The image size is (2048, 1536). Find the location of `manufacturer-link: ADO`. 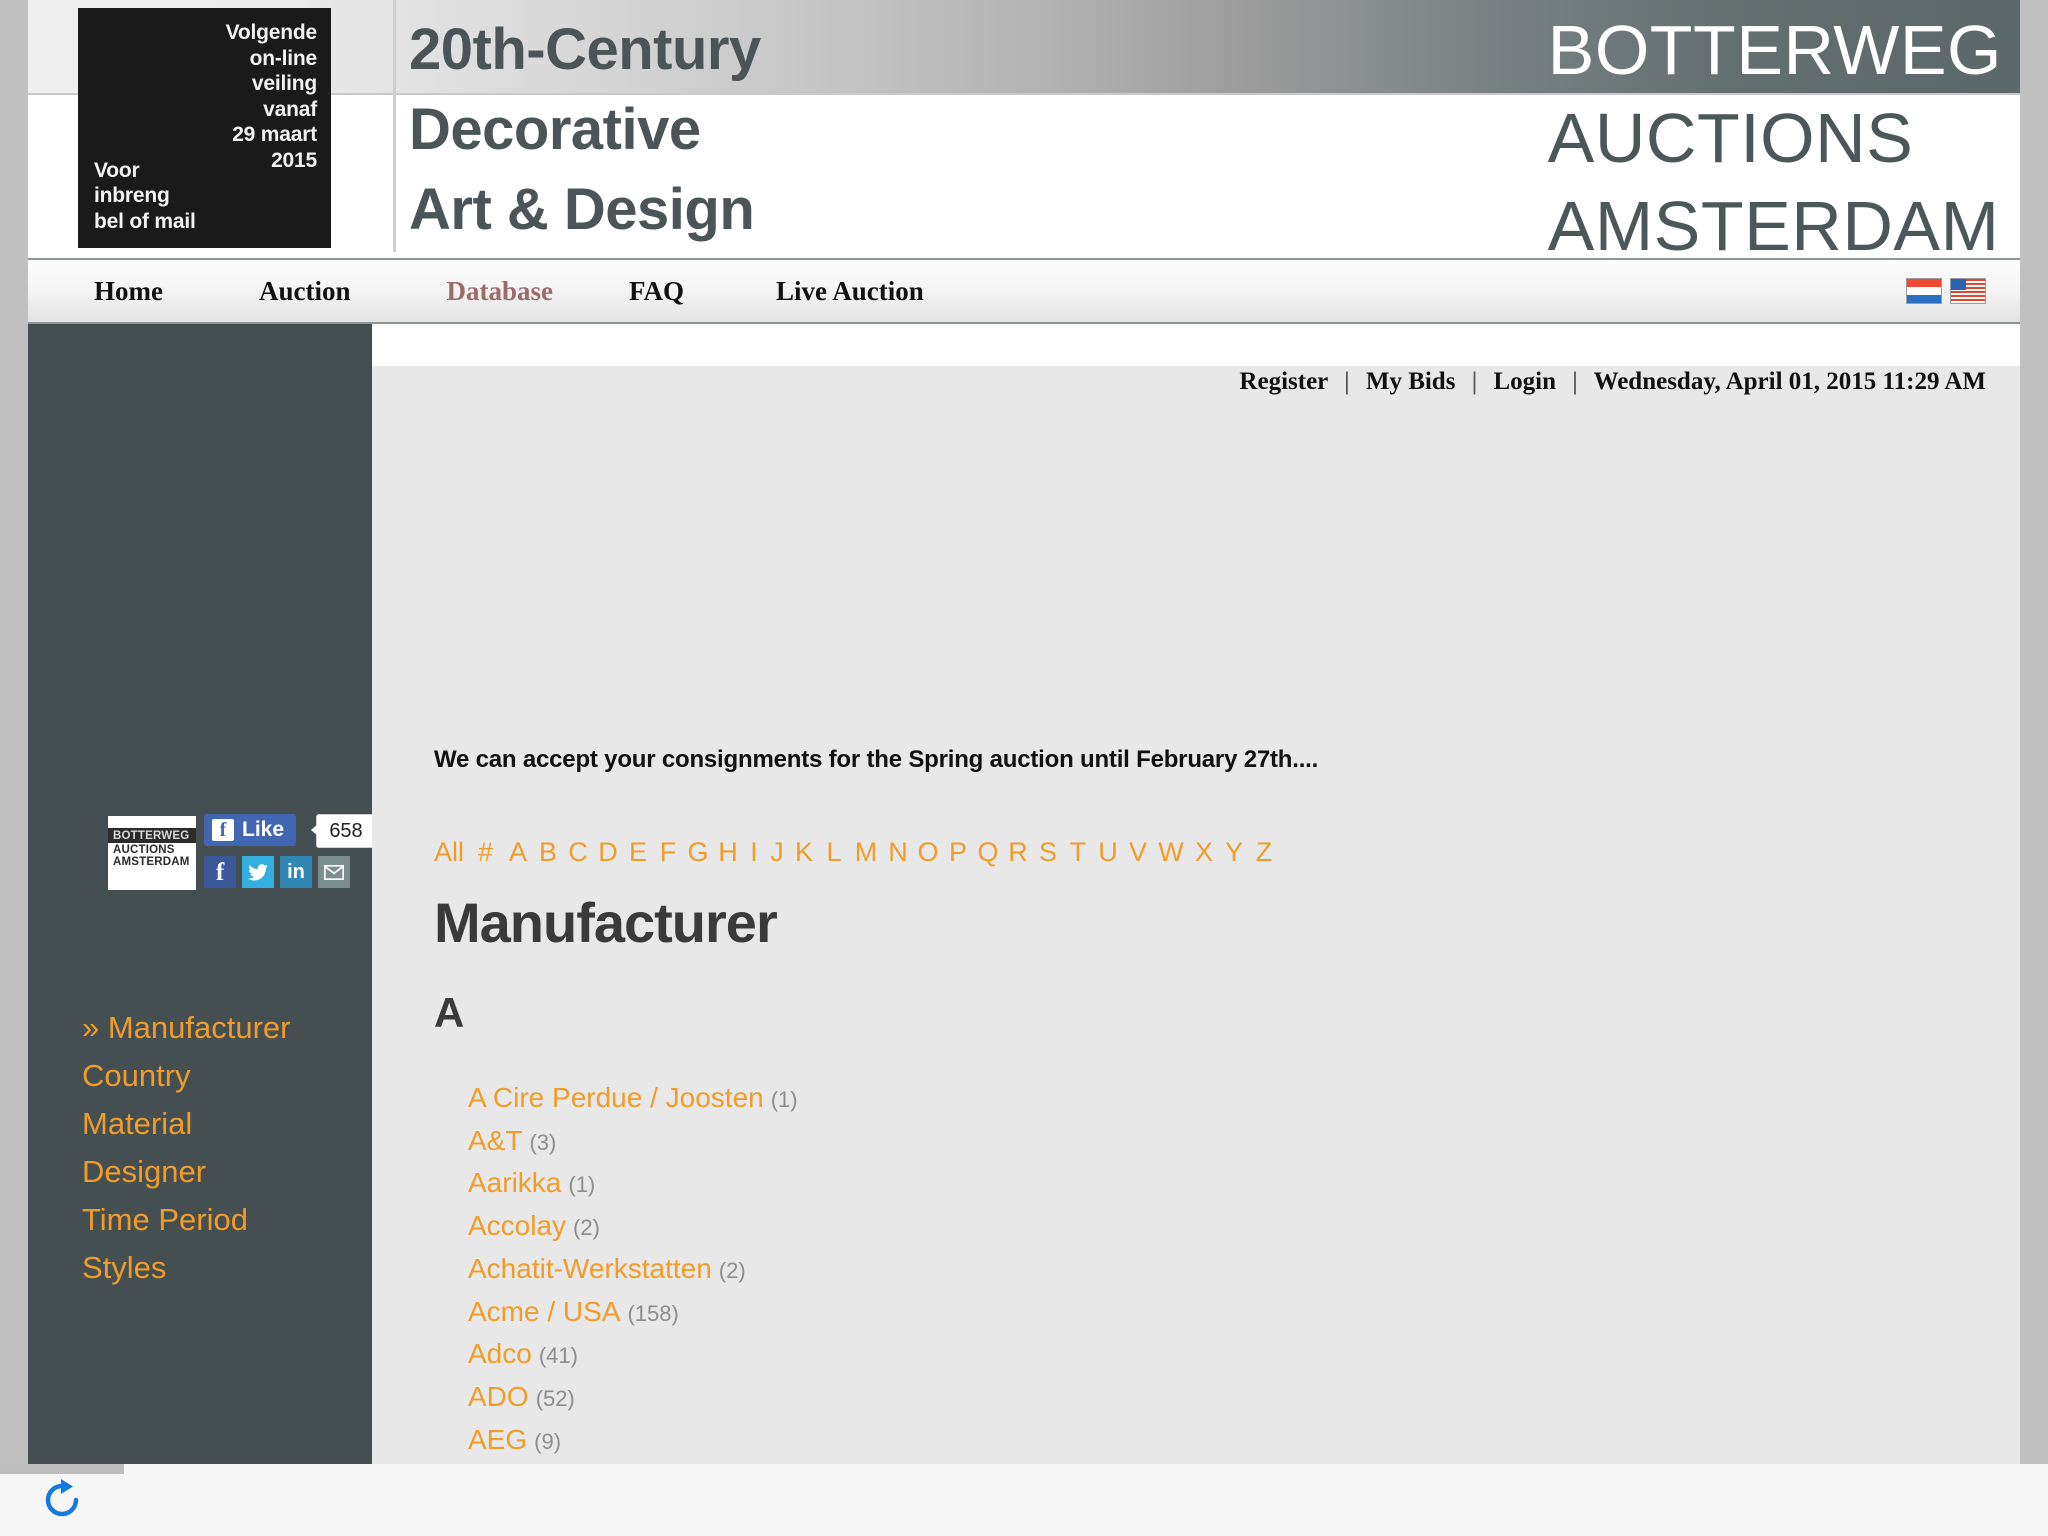

manufacturer-link: ADO is located at coordinates (498, 1396).